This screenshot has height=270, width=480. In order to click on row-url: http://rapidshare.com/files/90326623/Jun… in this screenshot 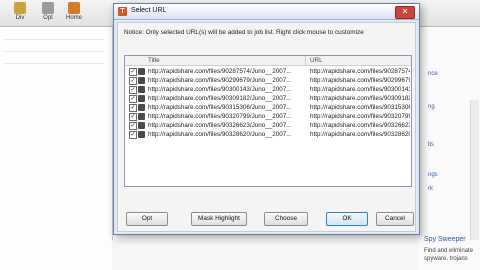, I will do `click(360, 125)`.